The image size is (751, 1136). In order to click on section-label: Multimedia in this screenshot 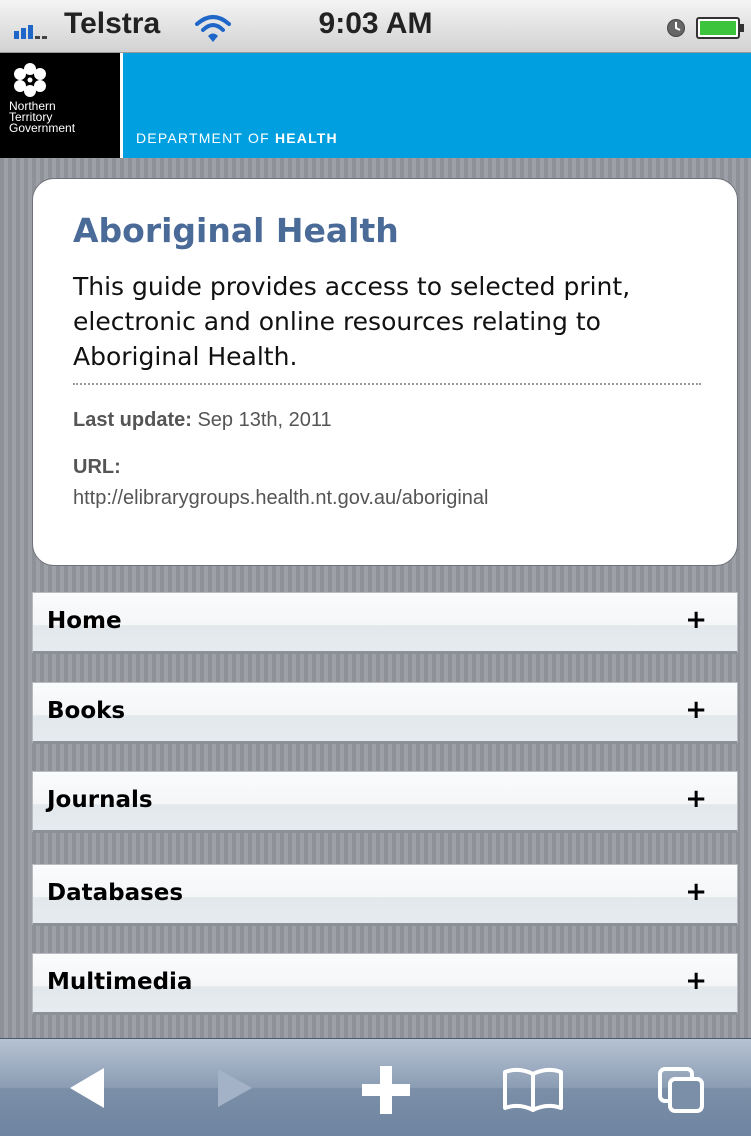, I will do `click(120, 982)`.